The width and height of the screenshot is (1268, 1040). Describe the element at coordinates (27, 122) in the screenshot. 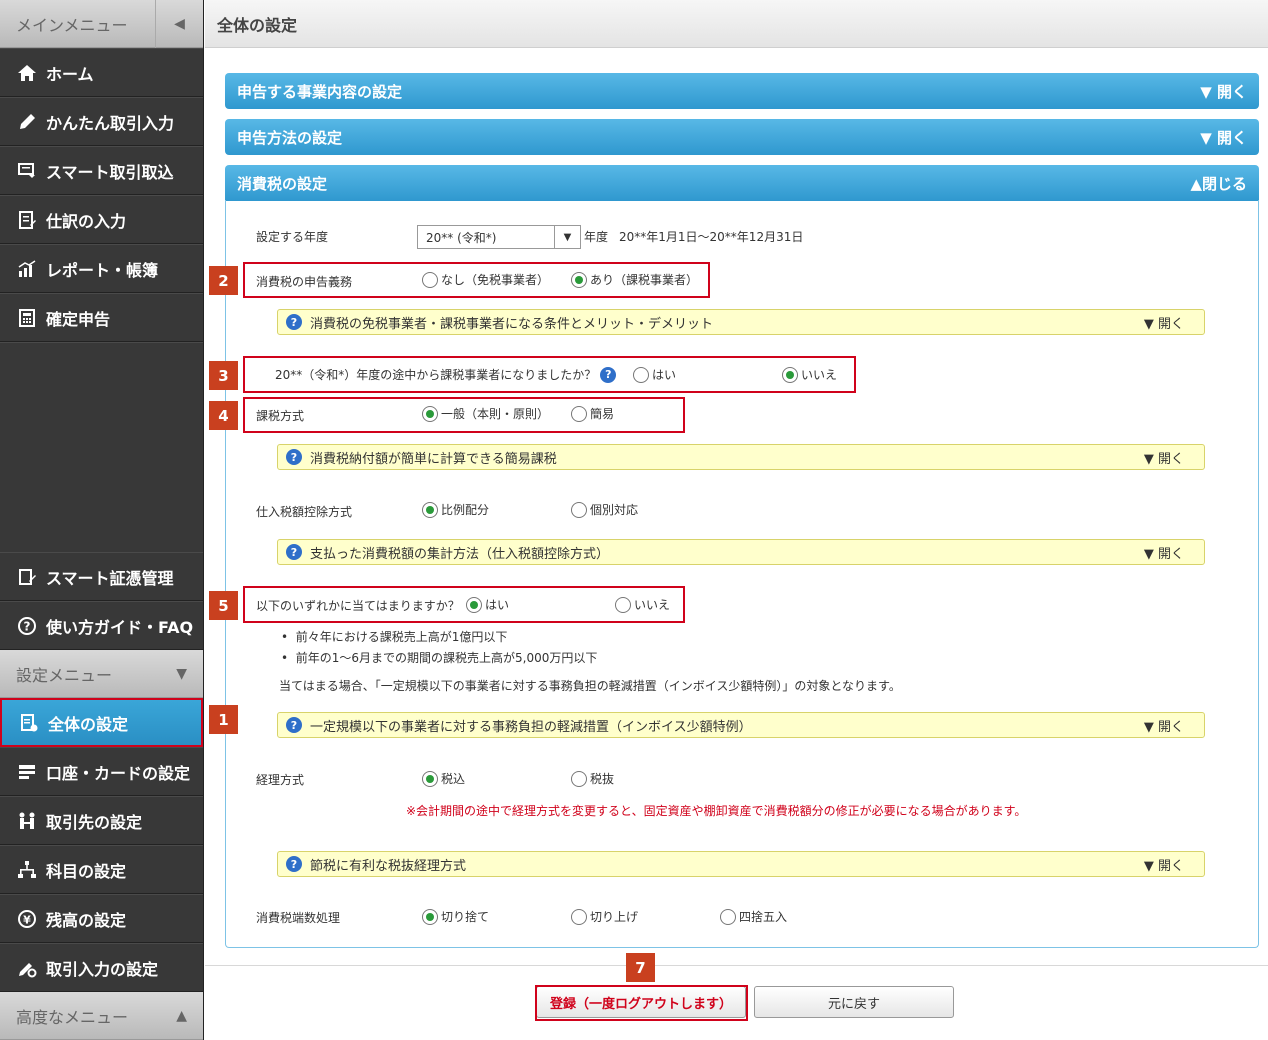

I see `pencil-icon` at that location.